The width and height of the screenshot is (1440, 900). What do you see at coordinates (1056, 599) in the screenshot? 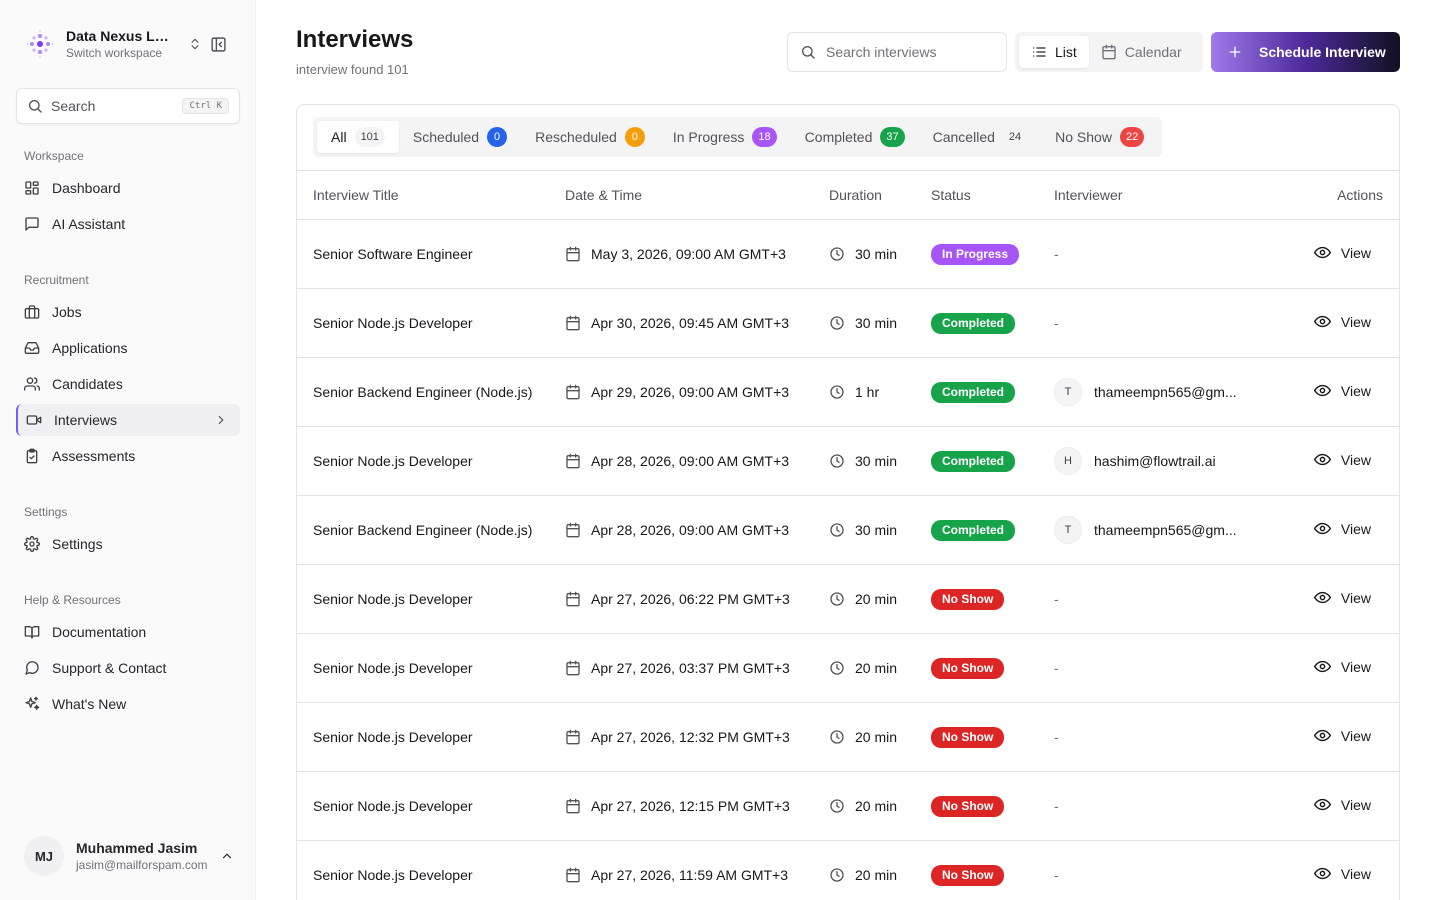
I see `interviewer-empty: -` at bounding box center [1056, 599].